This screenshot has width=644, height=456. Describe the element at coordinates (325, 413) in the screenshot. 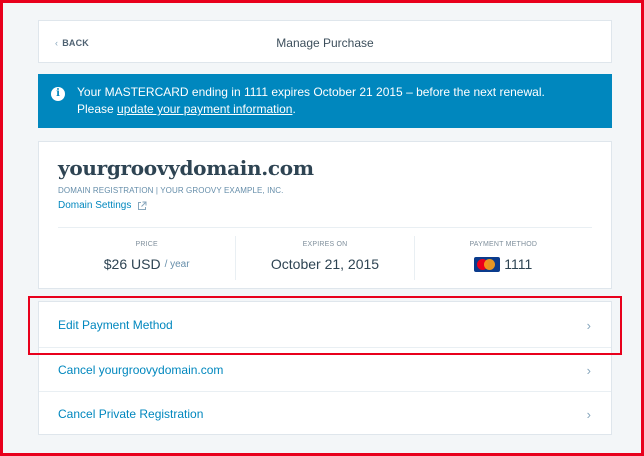

I see `cancel-private-registration-button: Cancel Private Registration ›` at that location.